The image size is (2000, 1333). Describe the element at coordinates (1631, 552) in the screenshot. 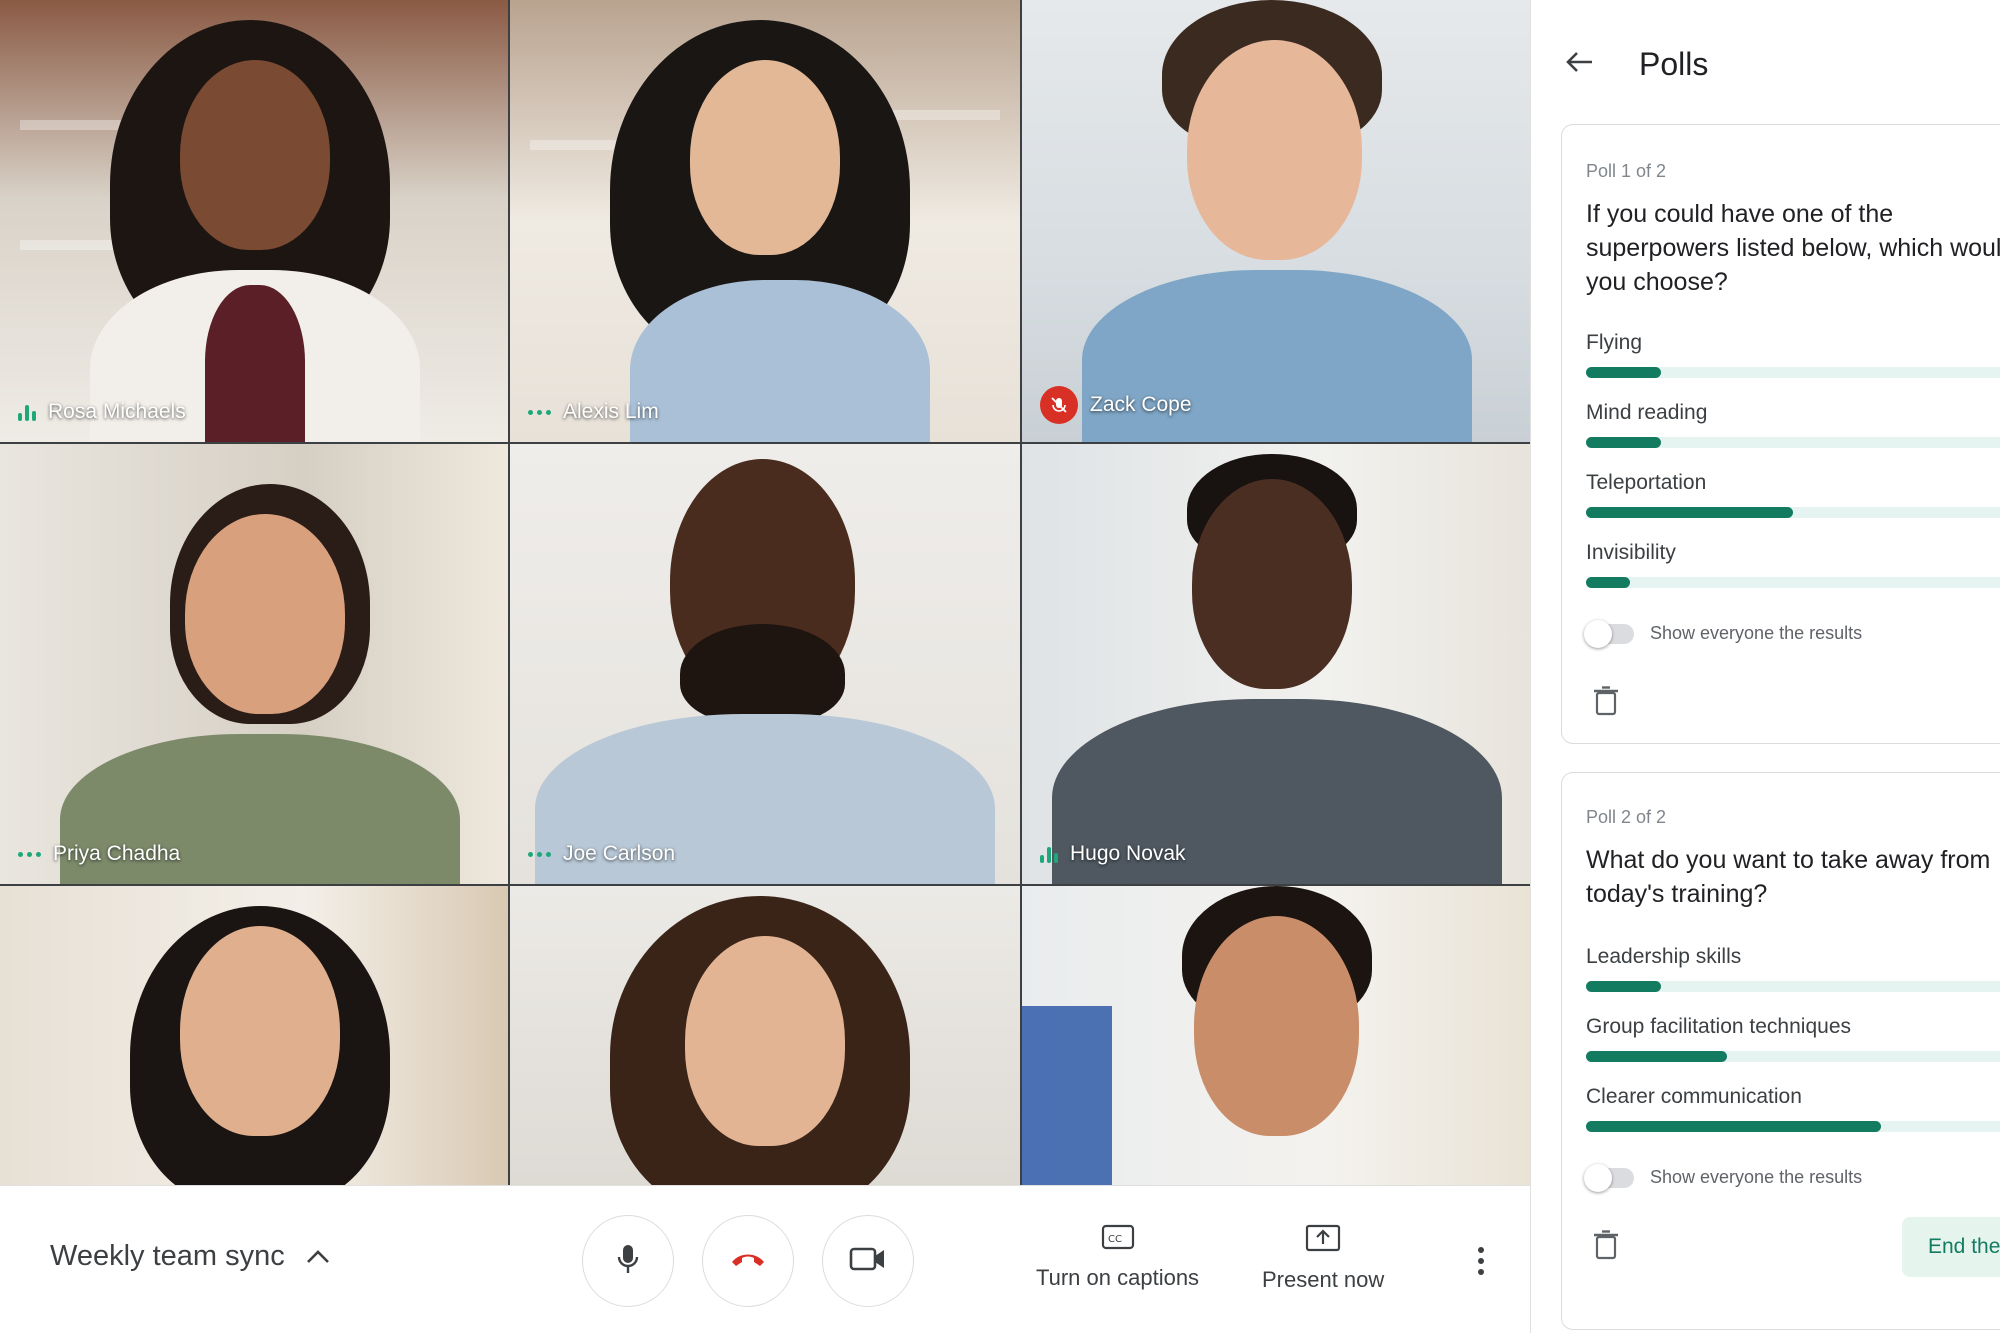

I see `option-label: Invisibility` at that location.